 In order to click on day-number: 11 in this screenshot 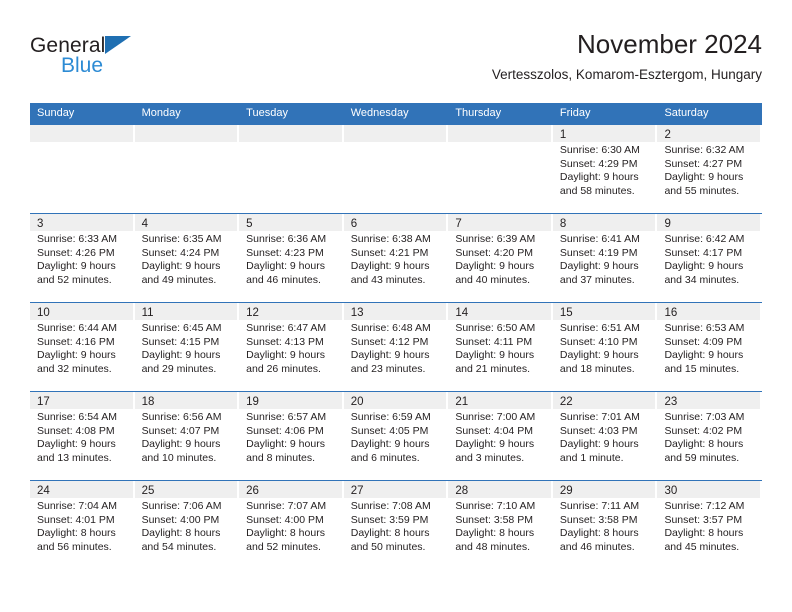, I will do `click(147, 313)`.